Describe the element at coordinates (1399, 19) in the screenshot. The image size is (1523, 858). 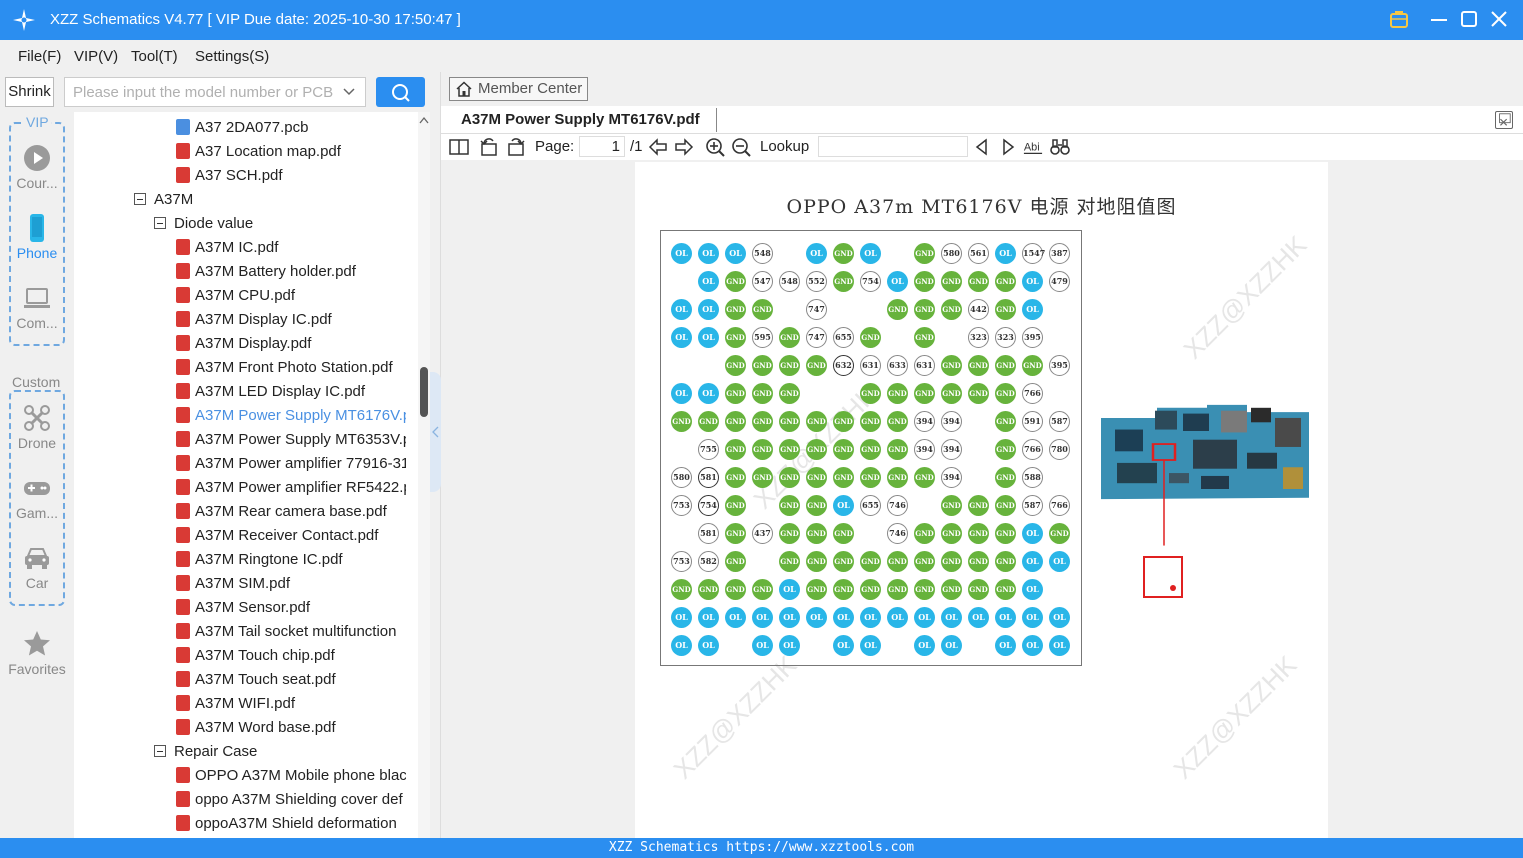
I see `vip-bag-icon` at that location.